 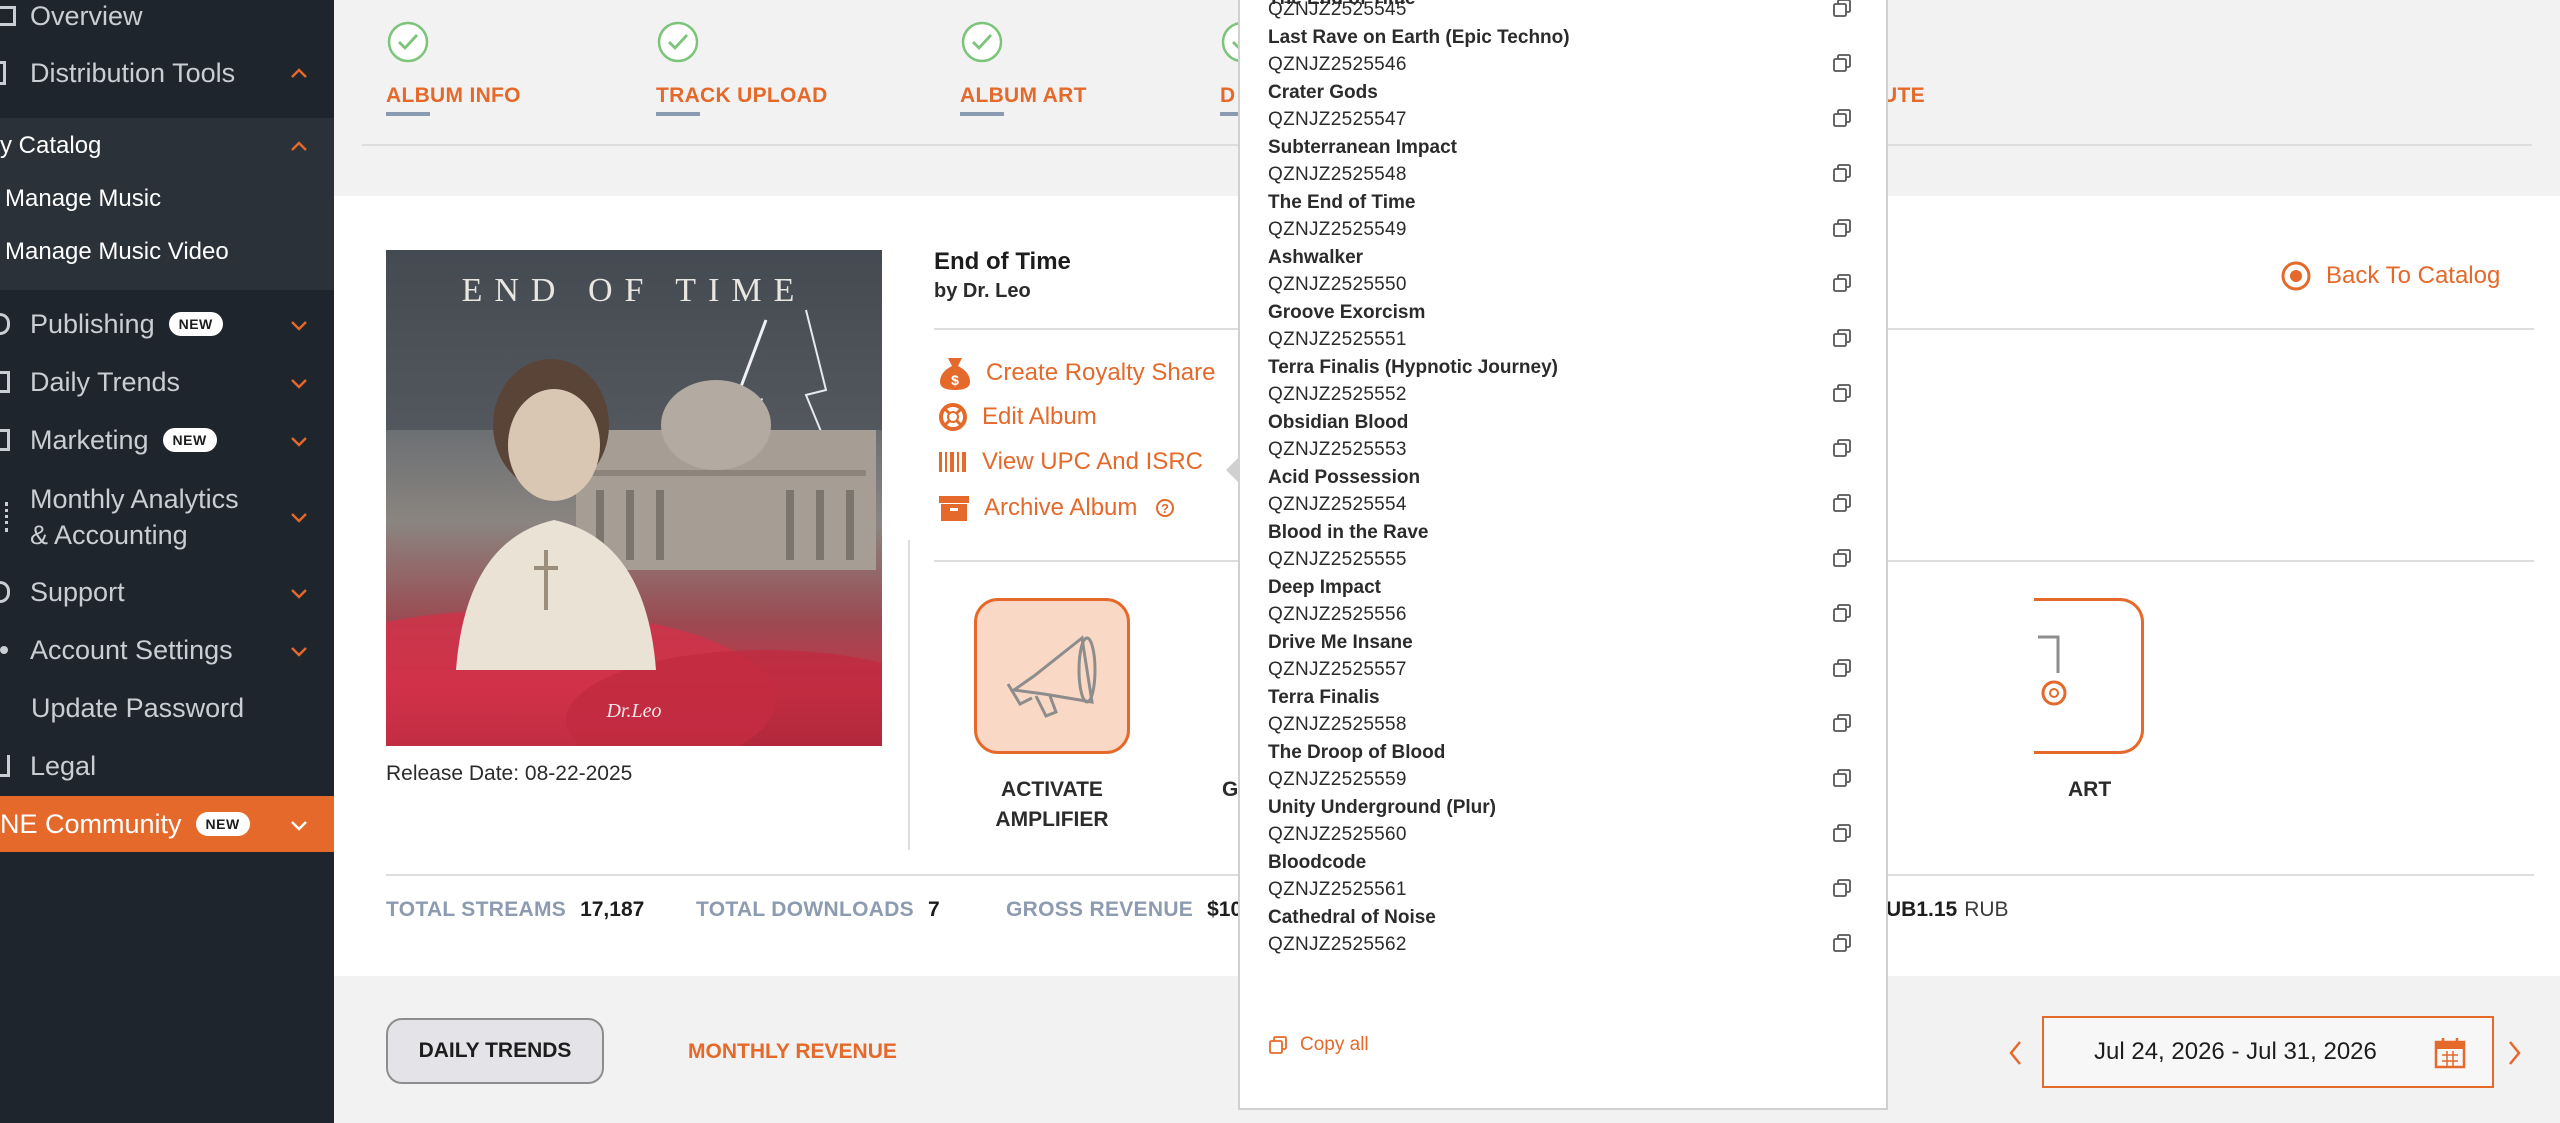 What do you see at coordinates (1568, 329) in the screenshot?
I see `isrc-row: Groove Exorcism QZNJZ2525551` at bounding box center [1568, 329].